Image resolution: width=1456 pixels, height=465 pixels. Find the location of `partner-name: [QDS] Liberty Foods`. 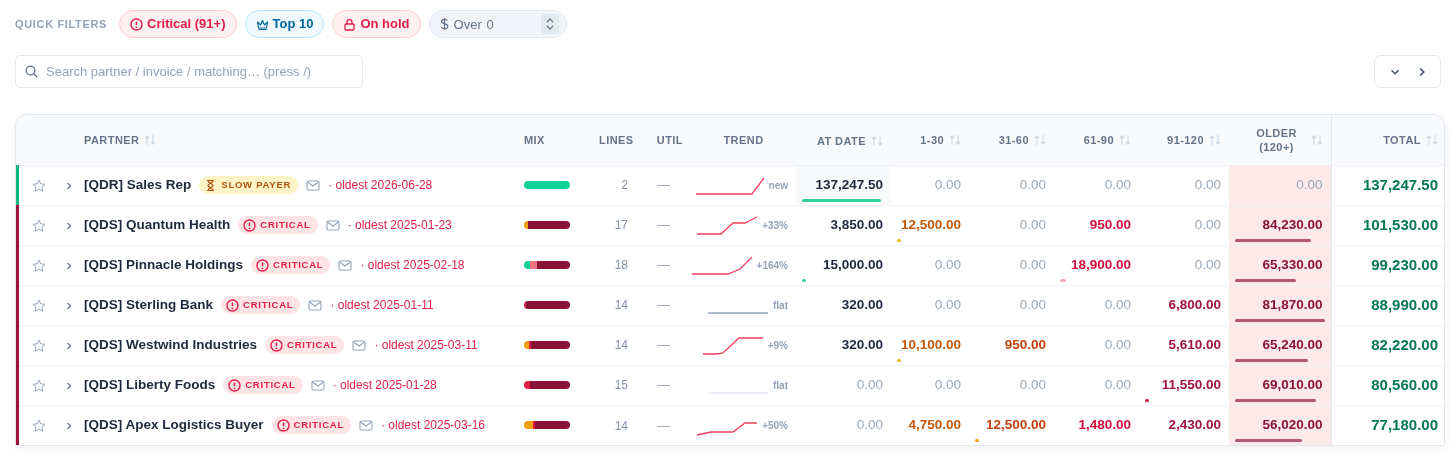

partner-name: [QDS] Liberty Foods is located at coordinates (150, 385).